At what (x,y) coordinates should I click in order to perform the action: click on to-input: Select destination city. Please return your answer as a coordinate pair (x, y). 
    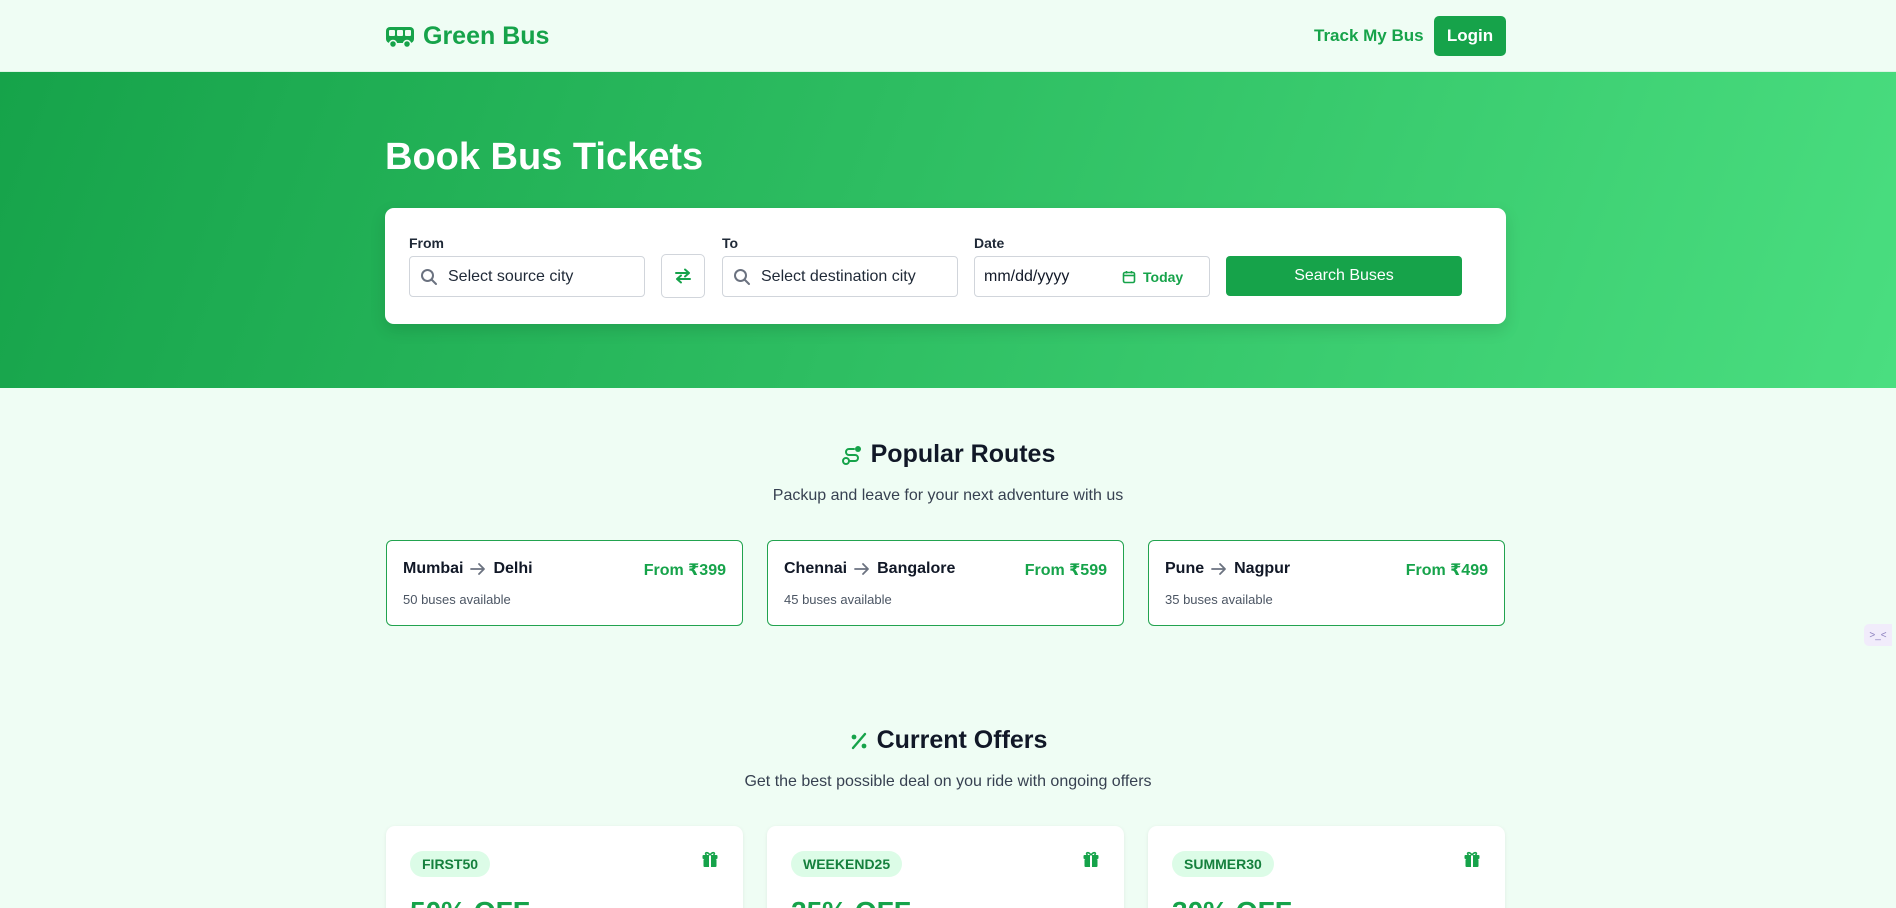
    Looking at the image, I should click on (840, 276).